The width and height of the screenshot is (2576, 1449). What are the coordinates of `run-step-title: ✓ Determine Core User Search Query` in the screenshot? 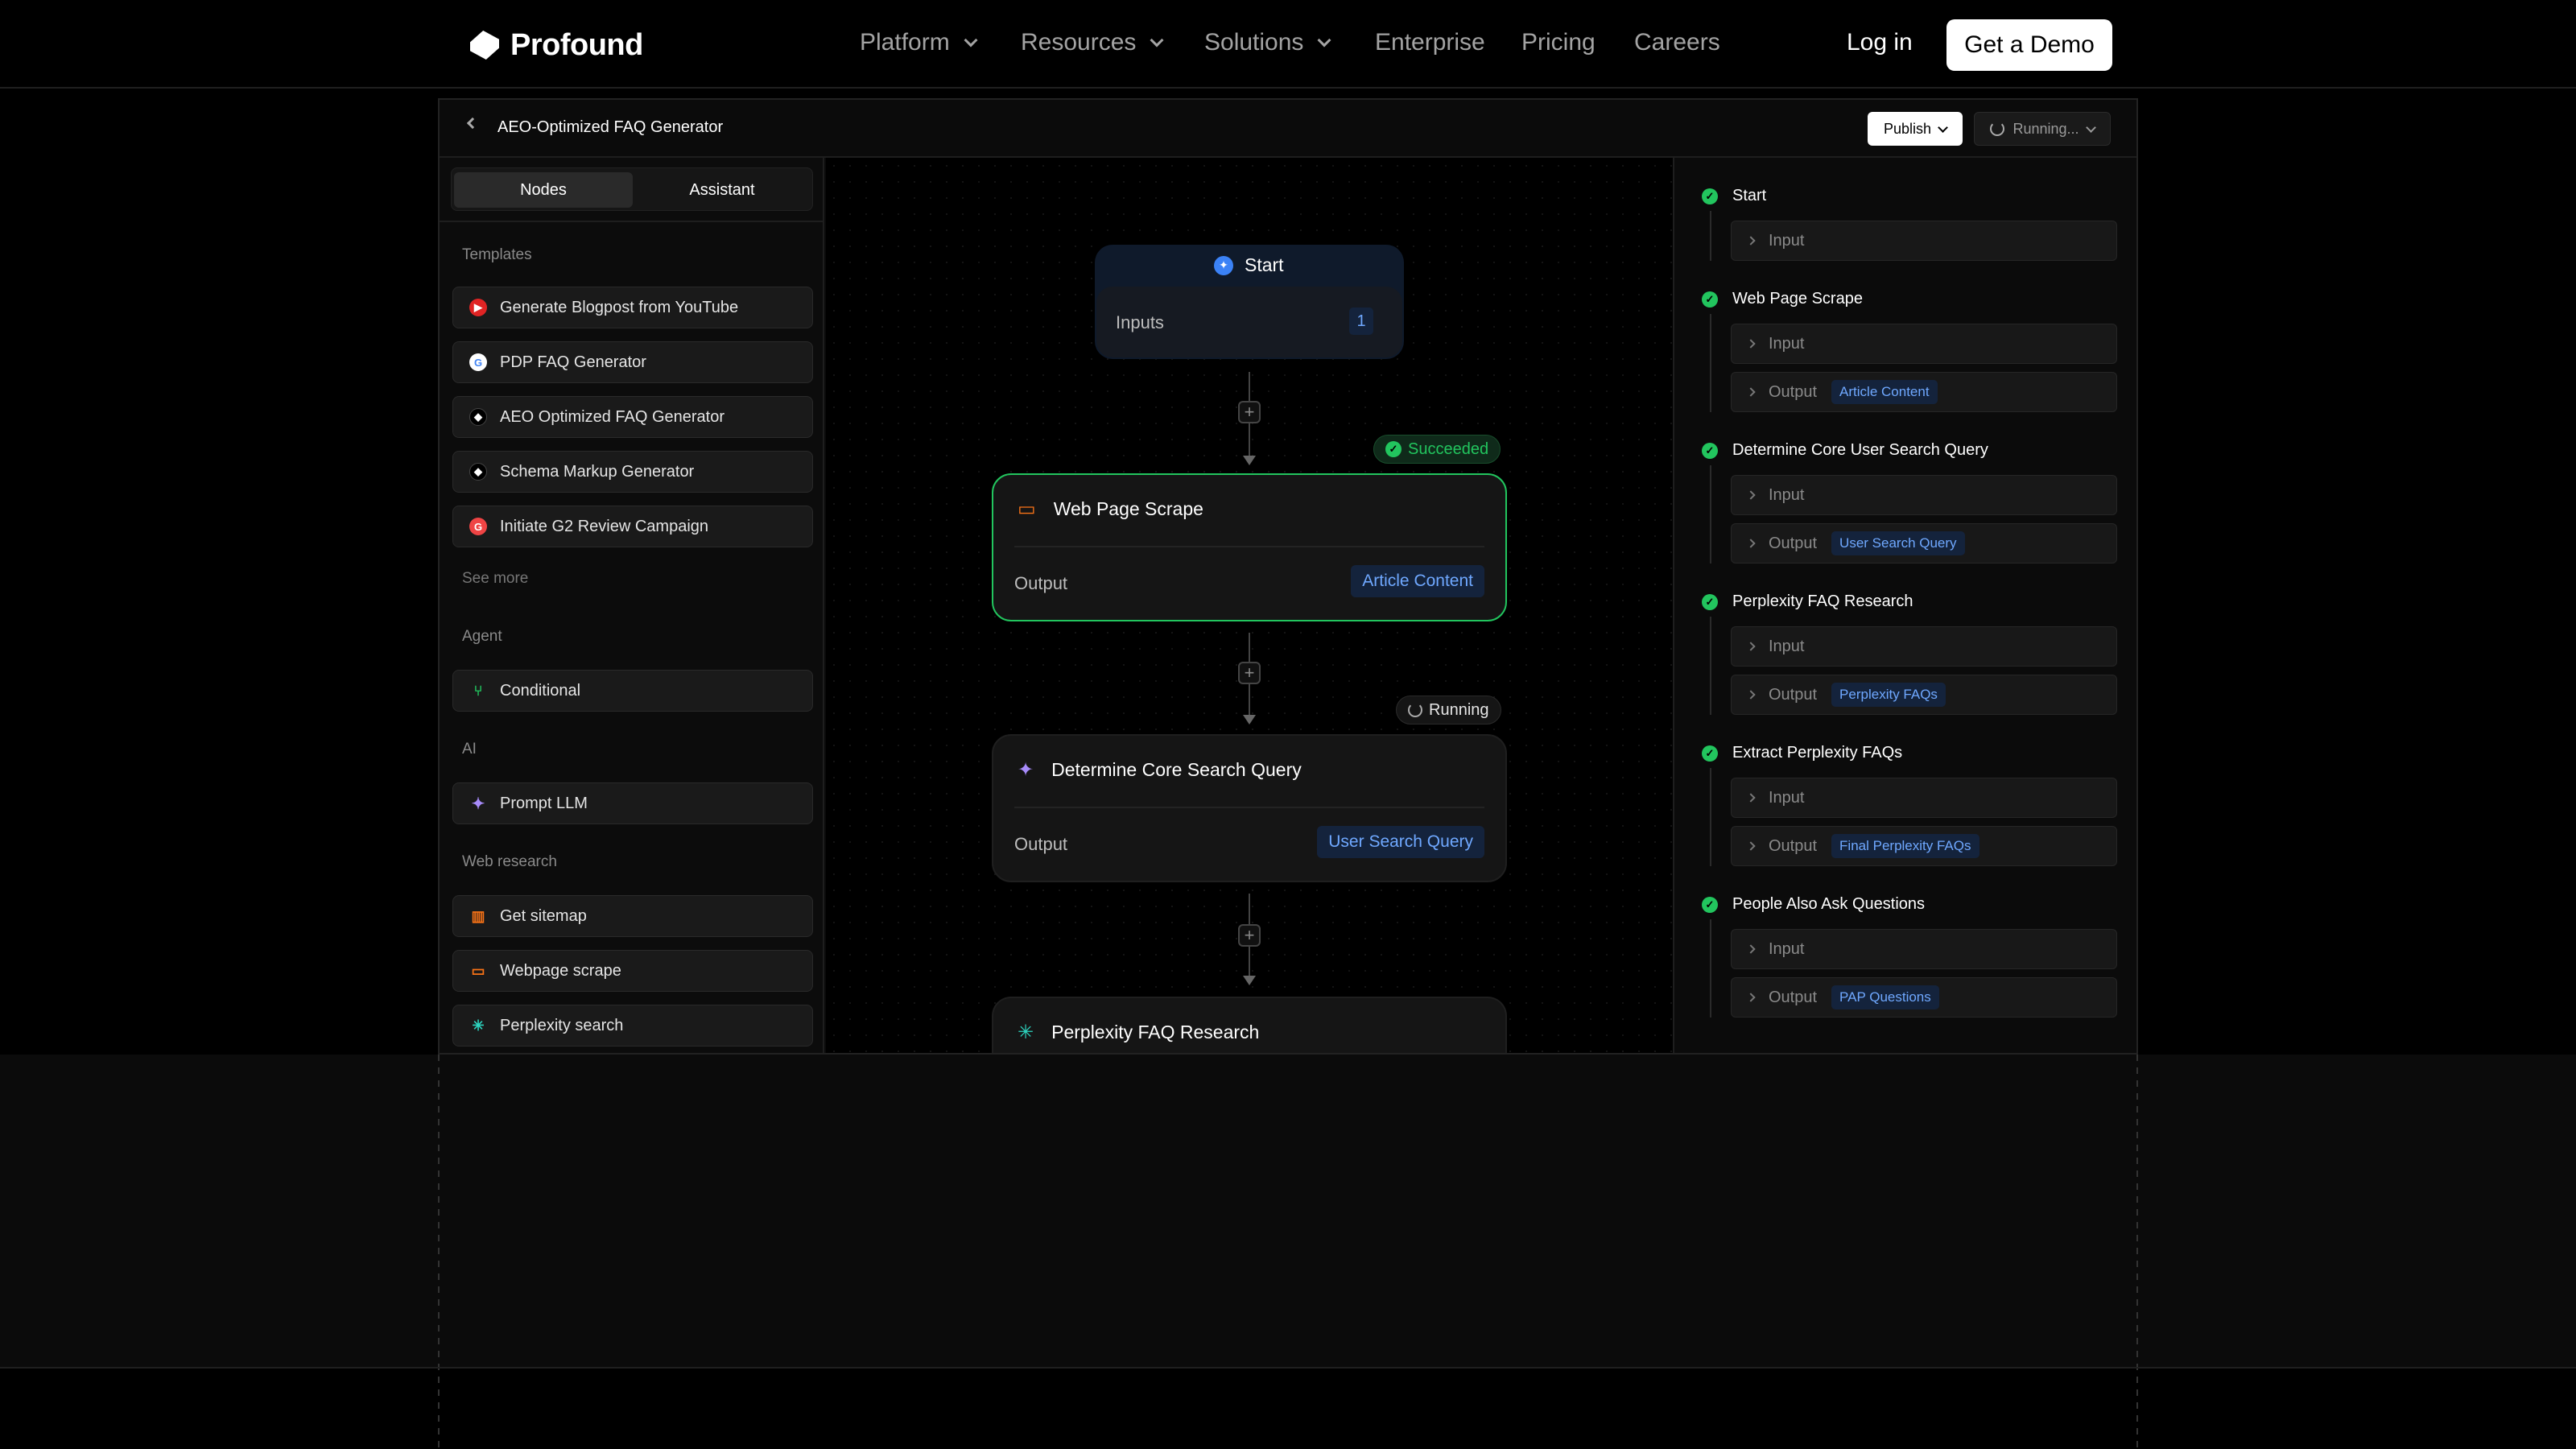 It's located at (1845, 450).